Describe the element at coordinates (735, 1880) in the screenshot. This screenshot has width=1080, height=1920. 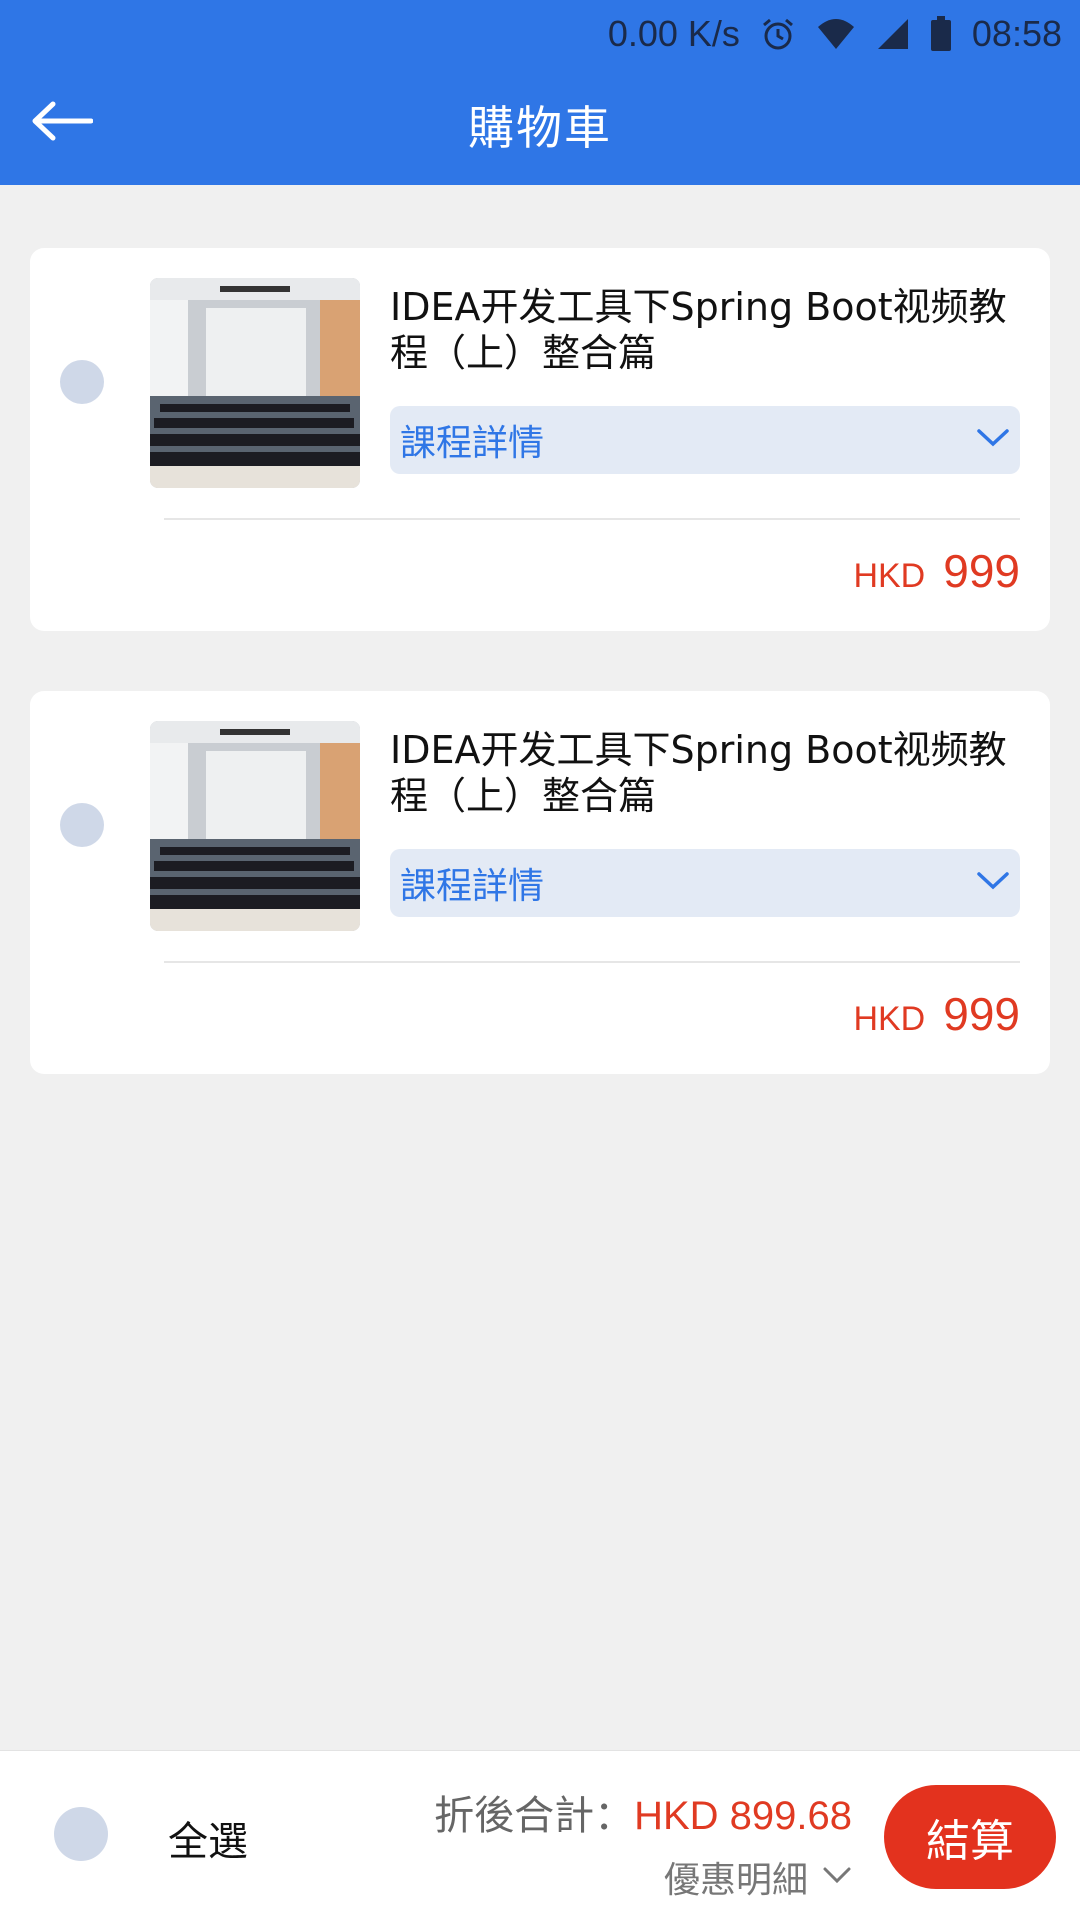
I see `discount-details-label: 優惠明細` at that location.